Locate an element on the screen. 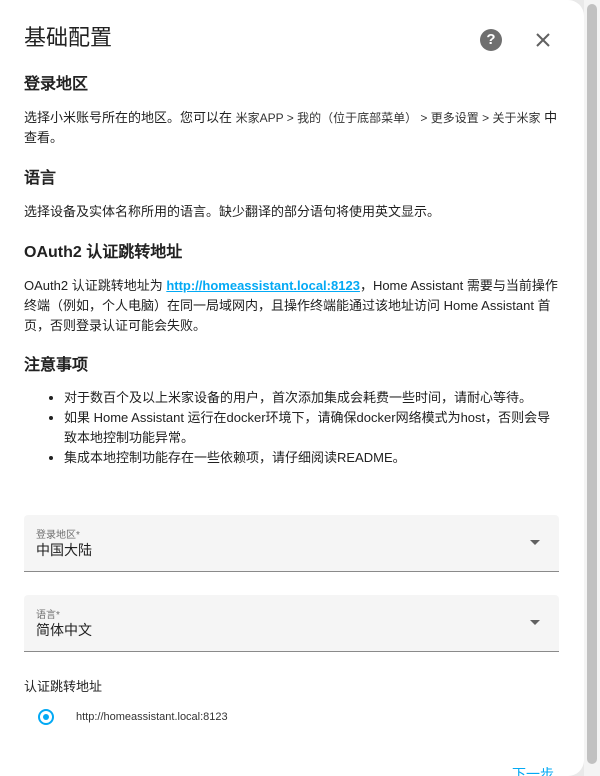  language-select-value: 简体中文 is located at coordinates (64, 630).